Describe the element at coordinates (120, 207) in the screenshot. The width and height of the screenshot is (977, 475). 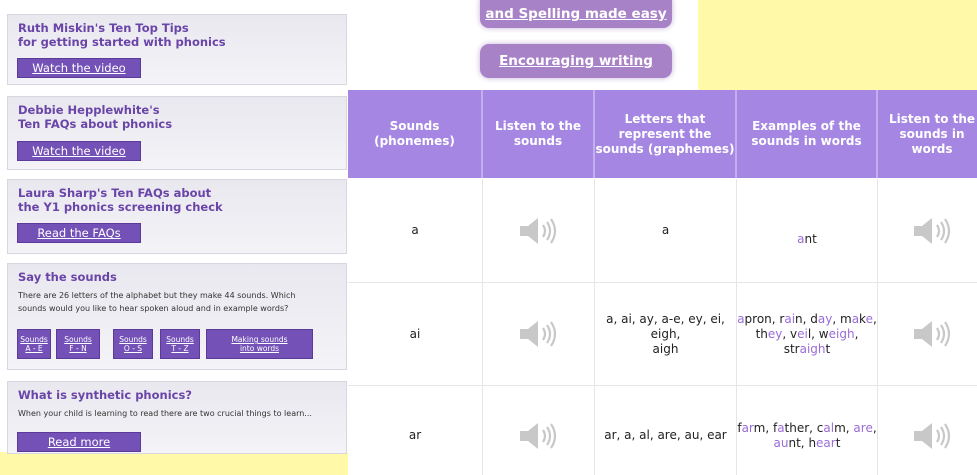
I see `card-title-line: the Y1 phonics screening check` at that location.